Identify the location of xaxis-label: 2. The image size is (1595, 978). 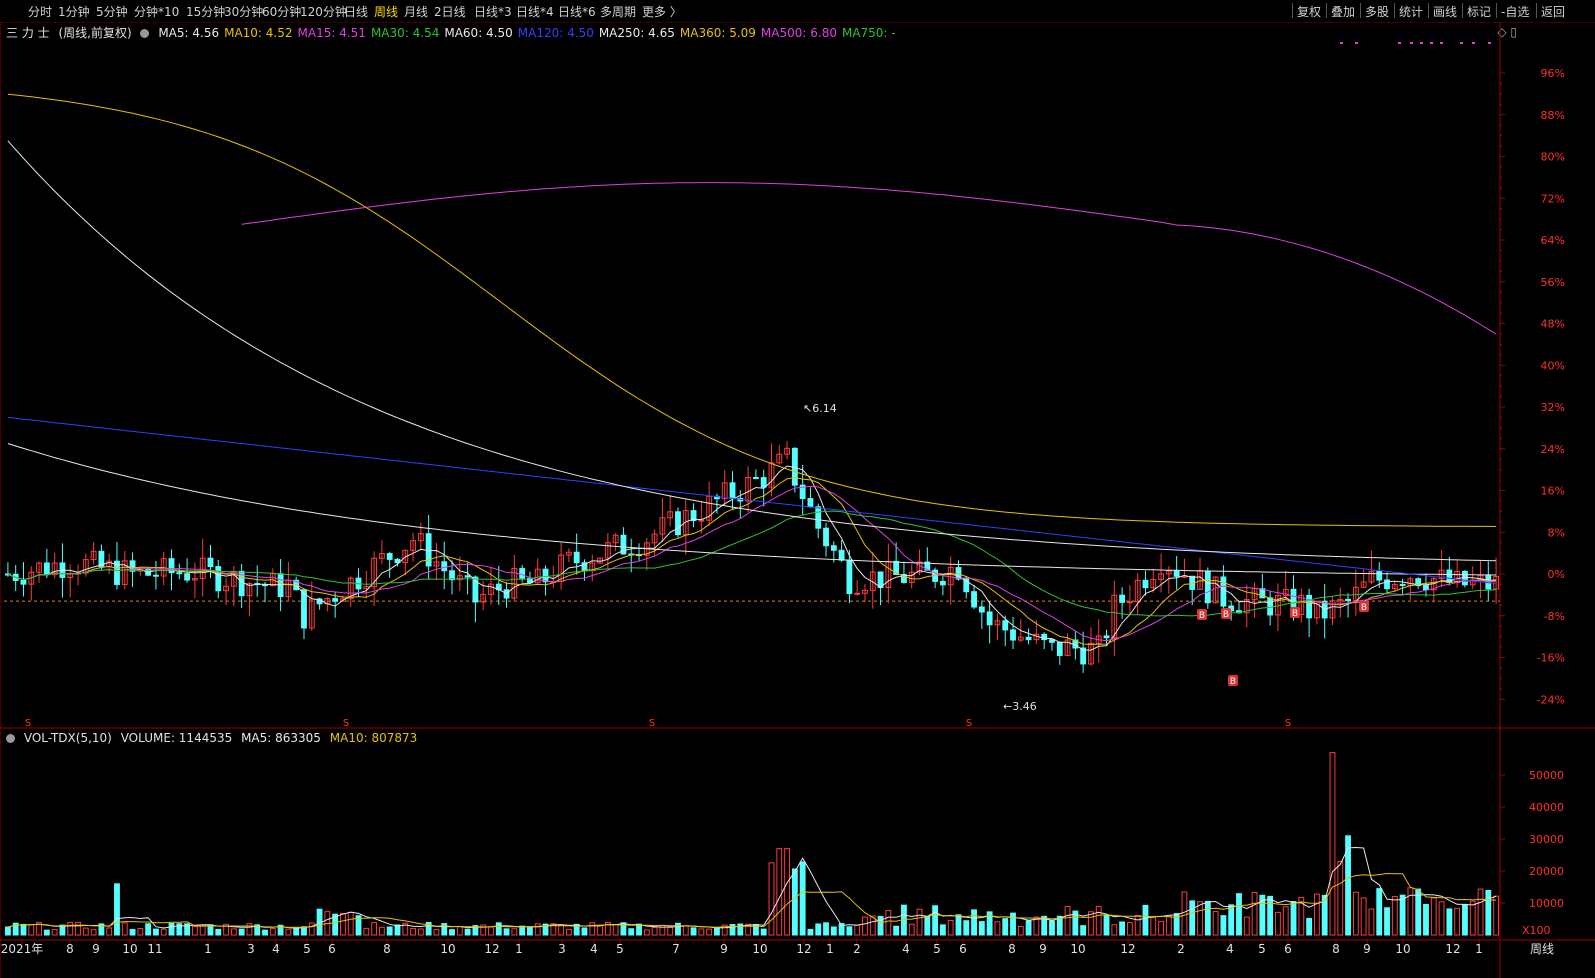
(1181, 949).